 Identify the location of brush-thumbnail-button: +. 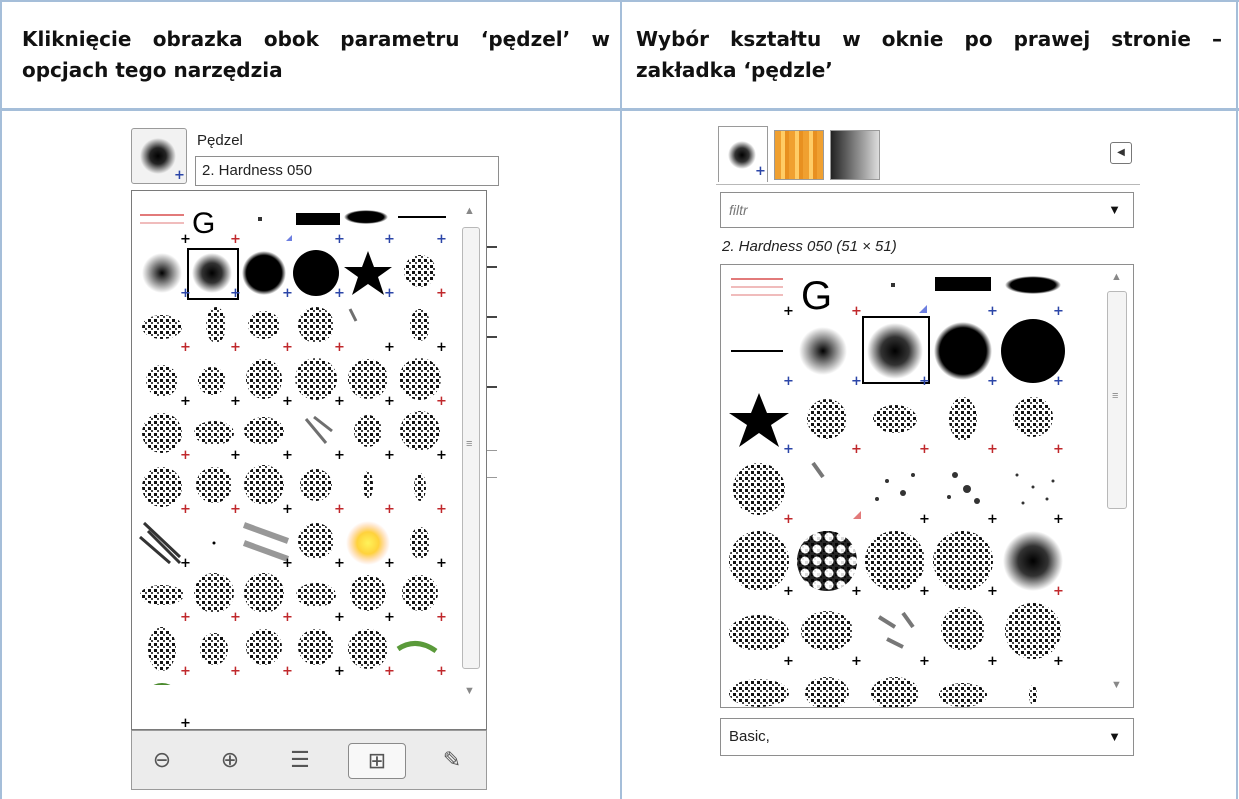
(159, 156).